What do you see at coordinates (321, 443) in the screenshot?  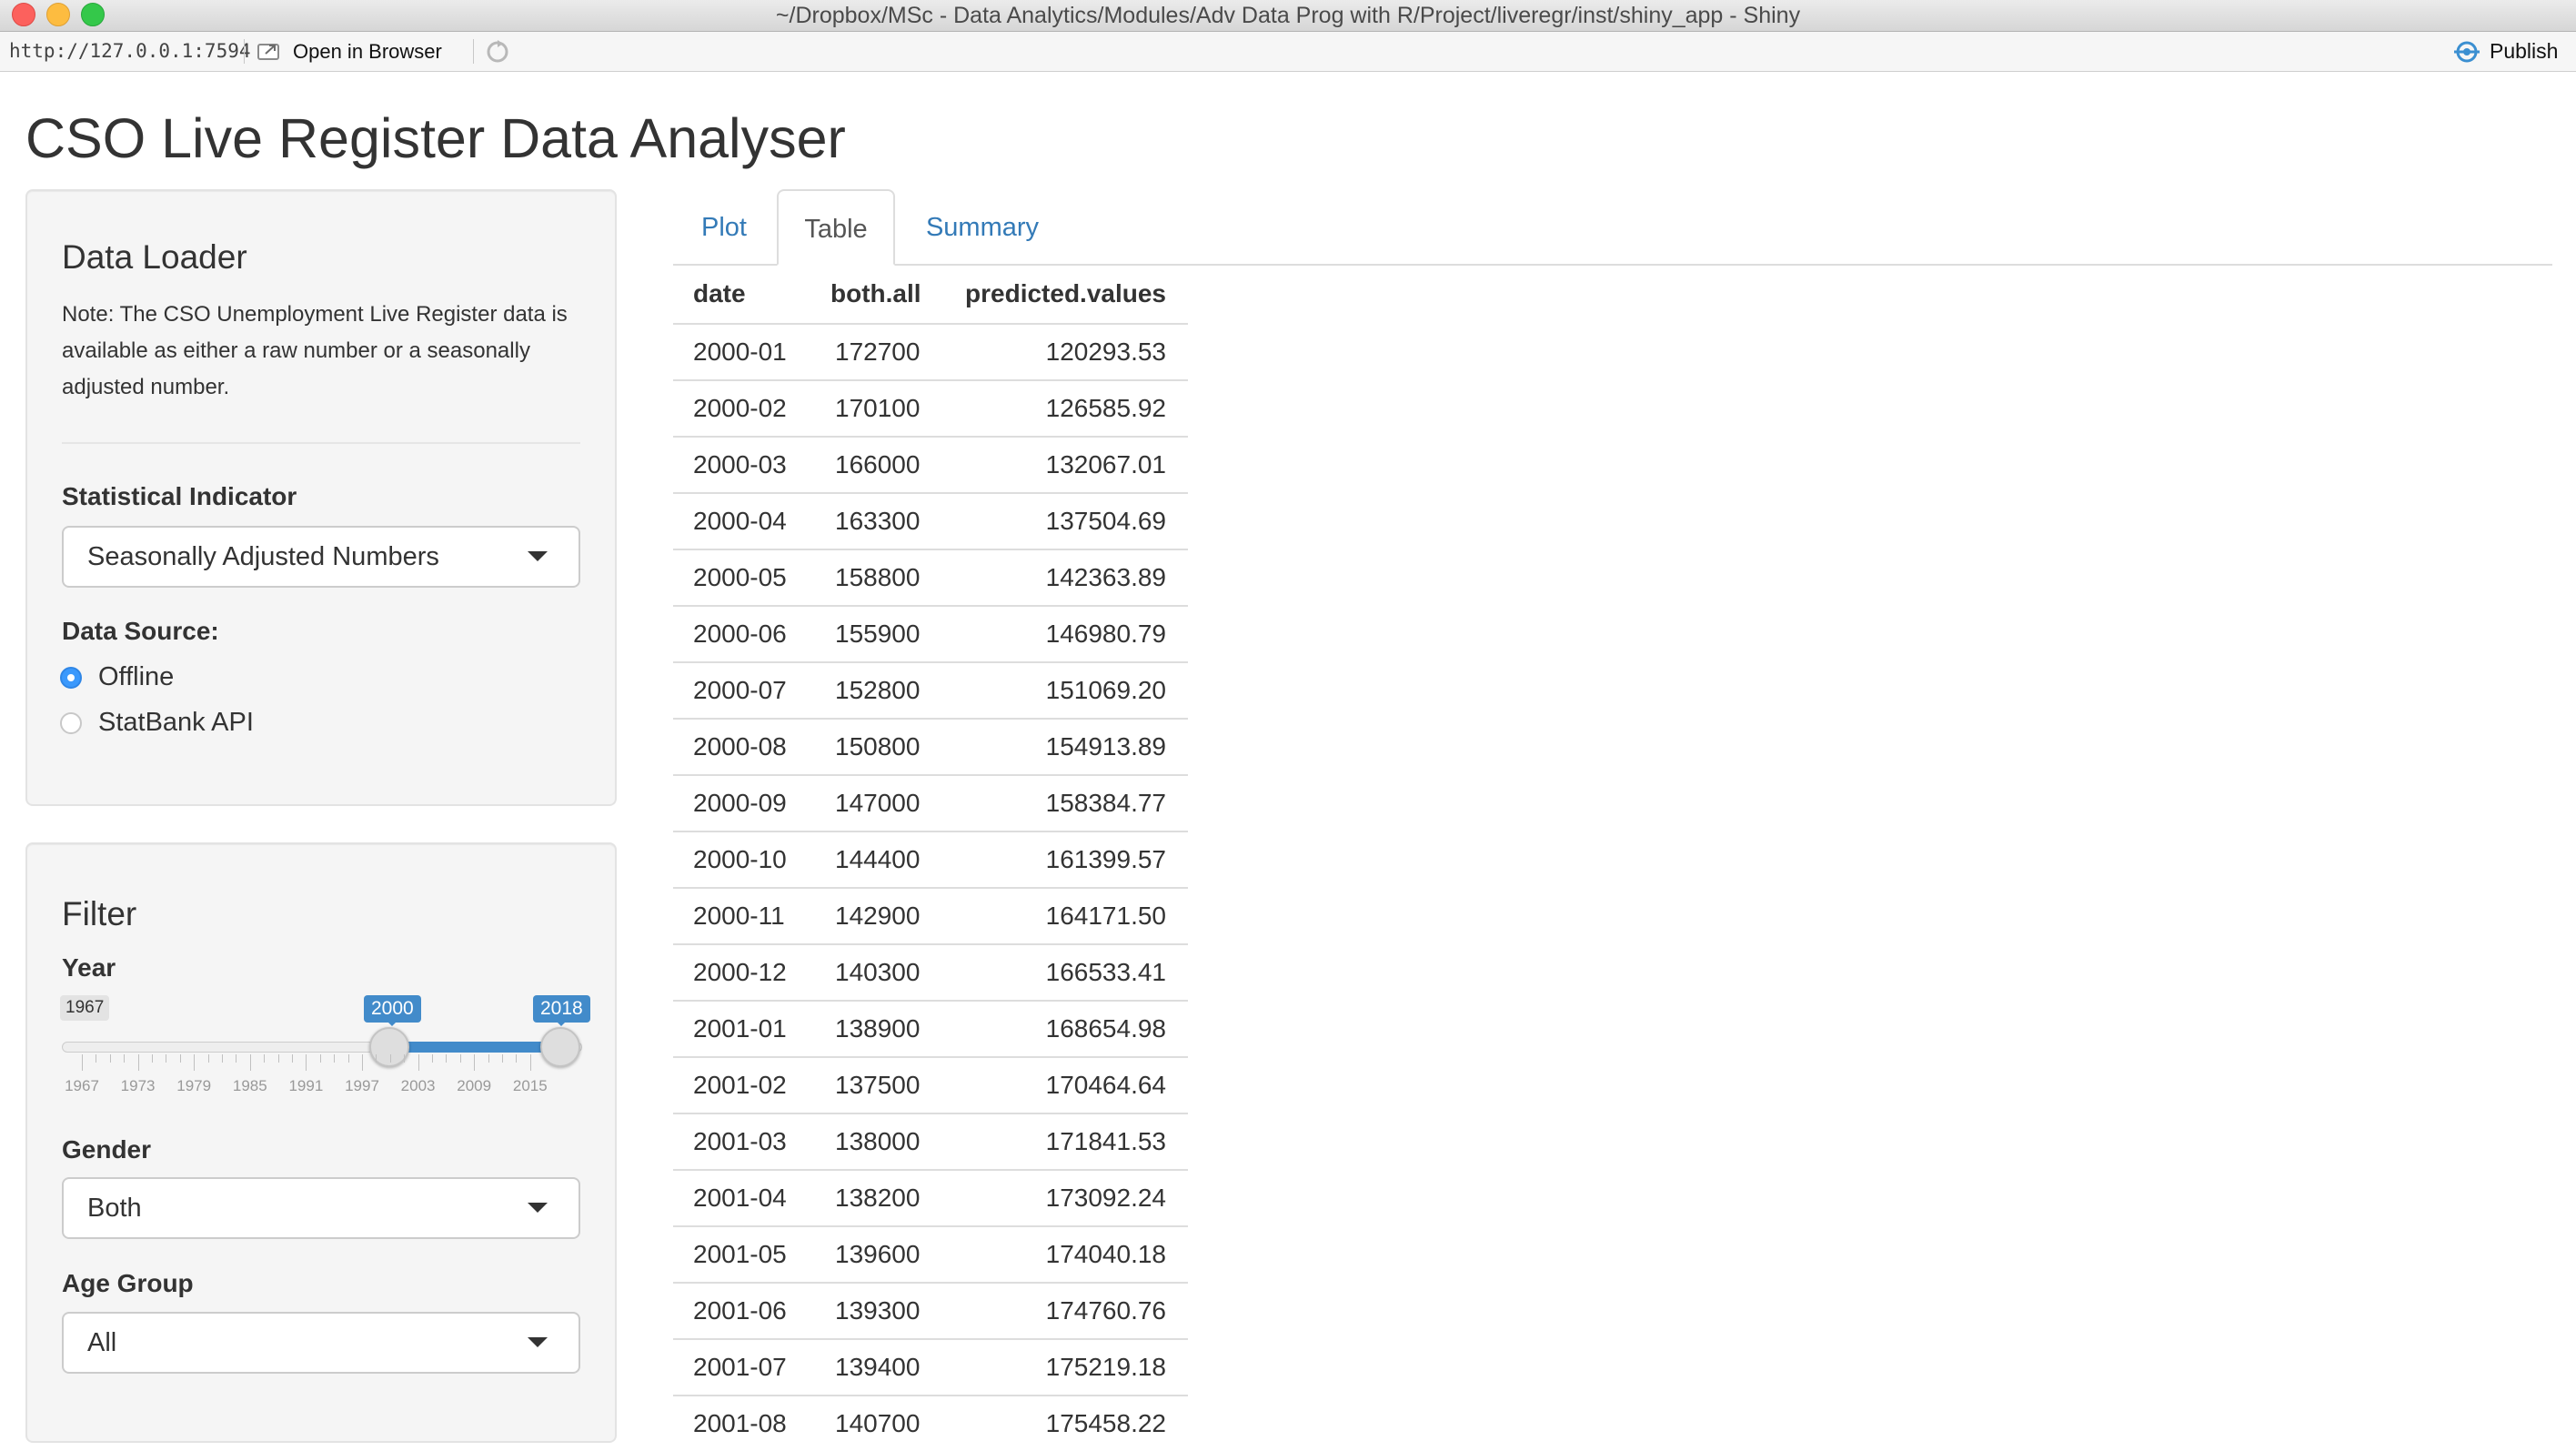 I see `divider` at bounding box center [321, 443].